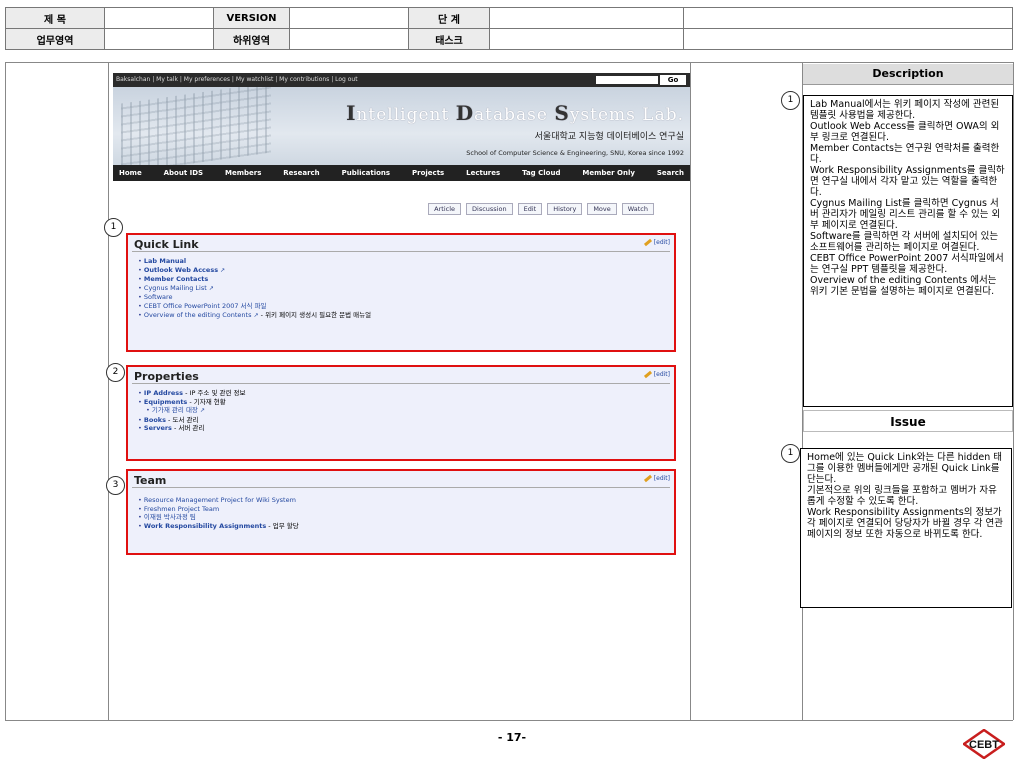  Describe the element at coordinates (790, 453) in the screenshot. I see `issue-marker: 1` at that location.